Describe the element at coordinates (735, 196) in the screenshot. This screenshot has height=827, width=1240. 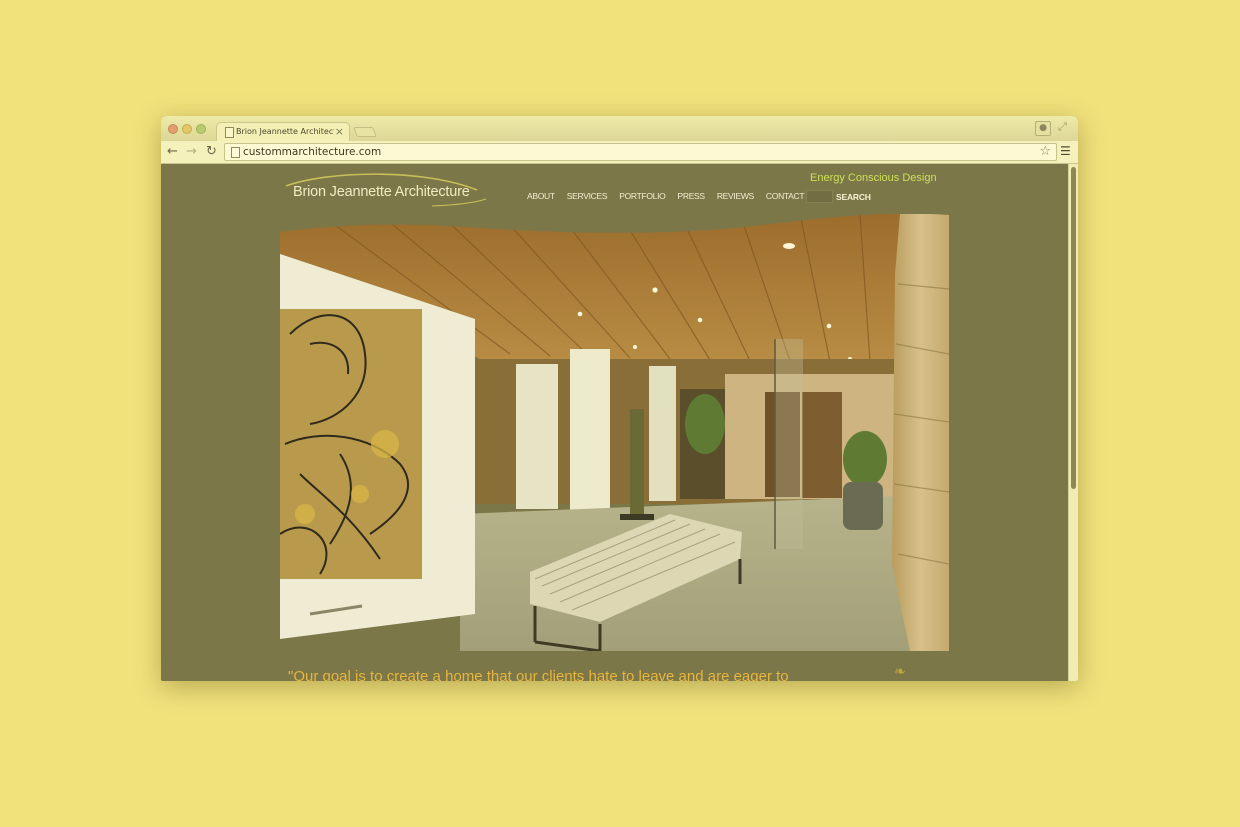
I see `nav-item-reviews: REVIEWS` at that location.